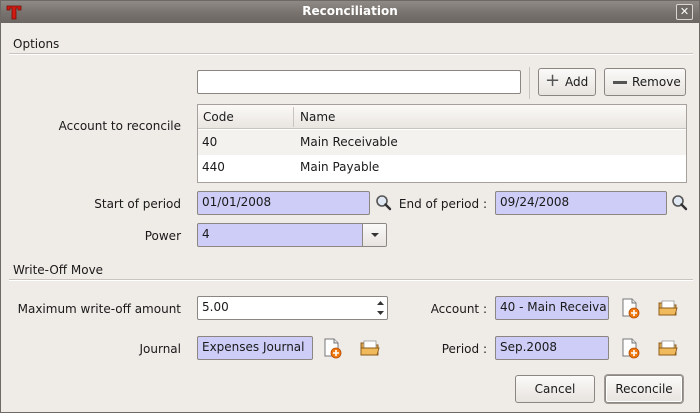  I want to click on remove-button: Remove, so click(645, 82).